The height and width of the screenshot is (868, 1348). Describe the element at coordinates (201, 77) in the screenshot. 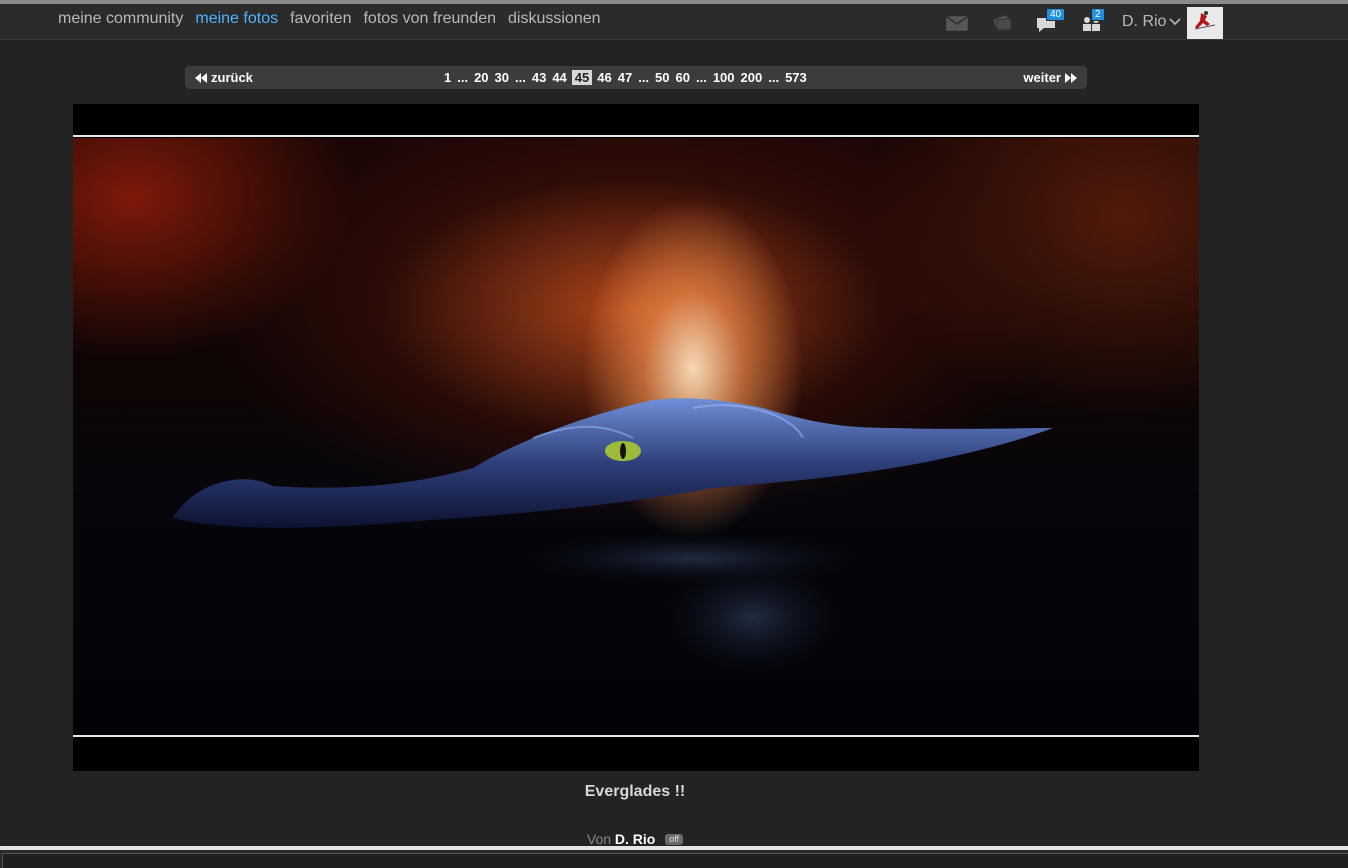

I see `double-left-arrow-icon` at that location.